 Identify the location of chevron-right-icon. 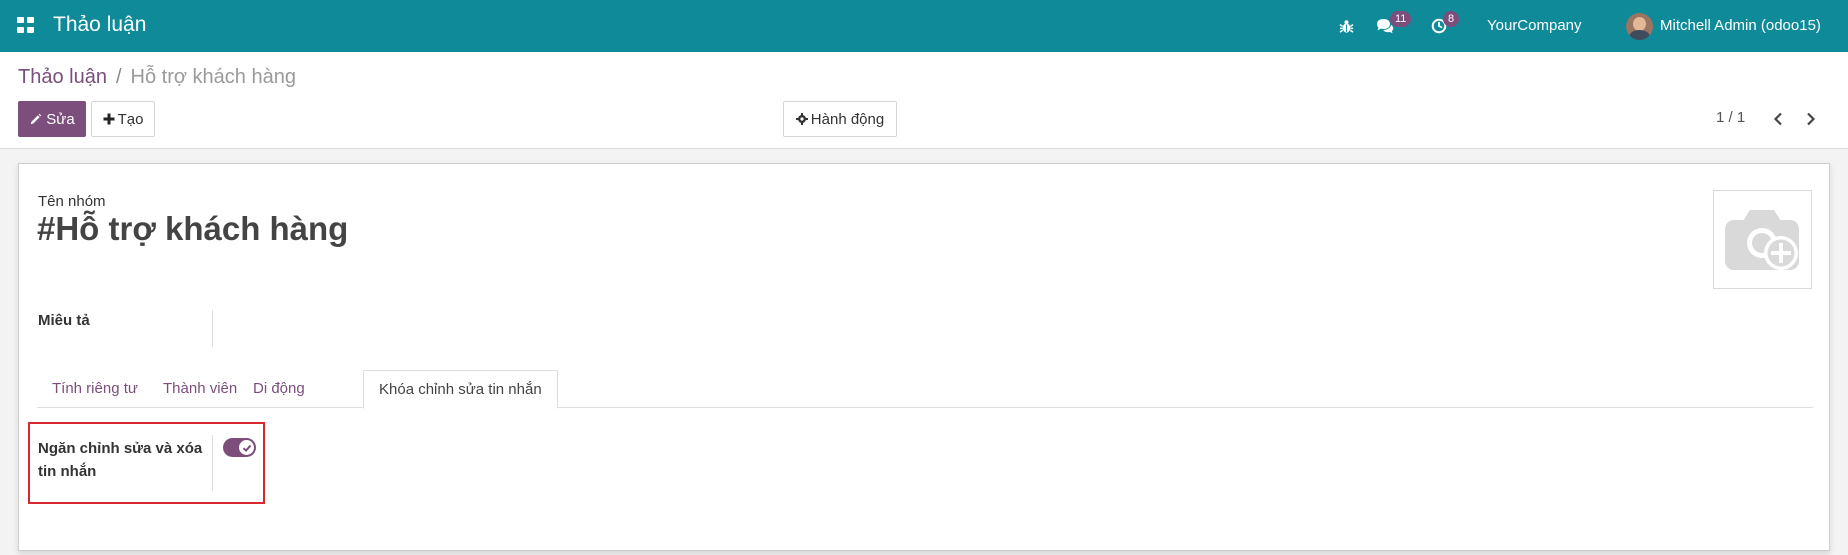
(1811, 119).